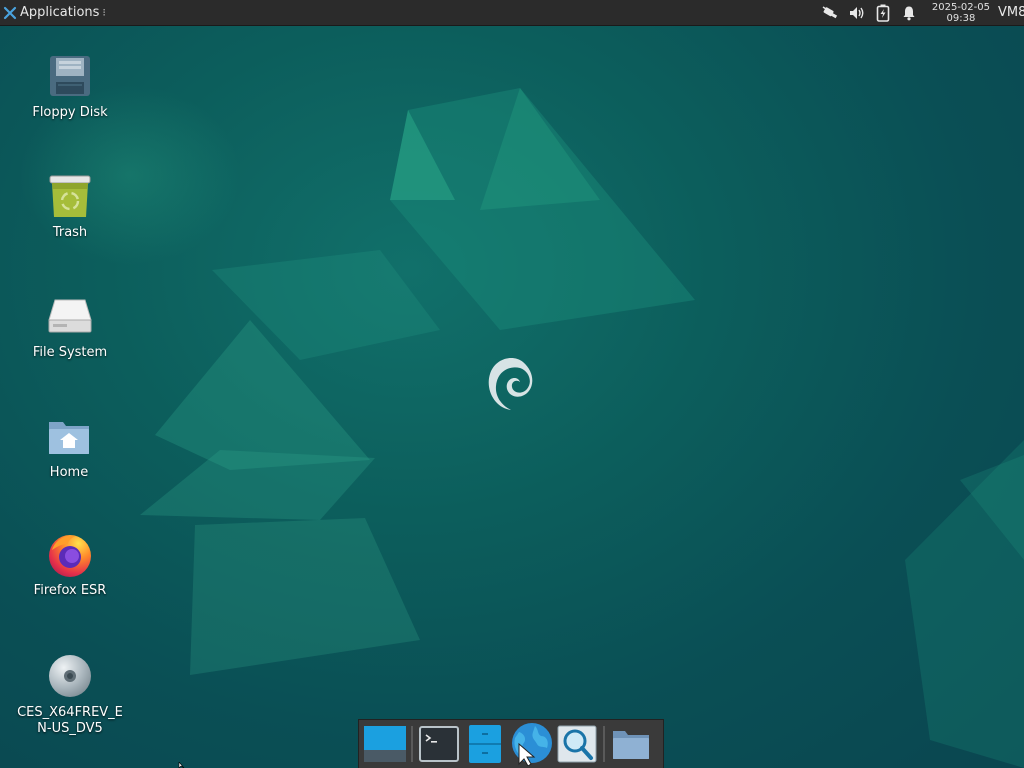 Image resolution: width=1024 pixels, height=768 pixels. Describe the element at coordinates (70, 352) in the screenshot. I see `desktop-icon-label: File System` at that location.